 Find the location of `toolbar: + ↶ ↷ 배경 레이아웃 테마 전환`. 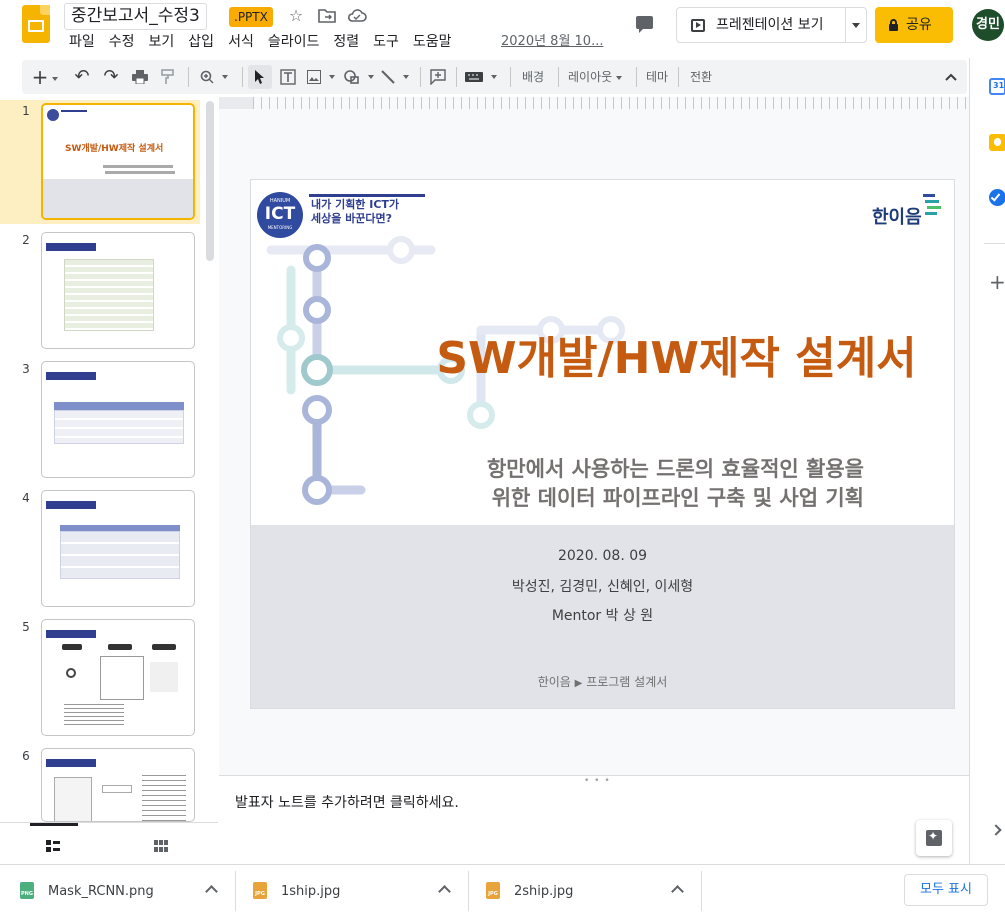

toolbar: + ↶ ↷ 배경 레이아웃 테마 전환 is located at coordinates (494, 77).